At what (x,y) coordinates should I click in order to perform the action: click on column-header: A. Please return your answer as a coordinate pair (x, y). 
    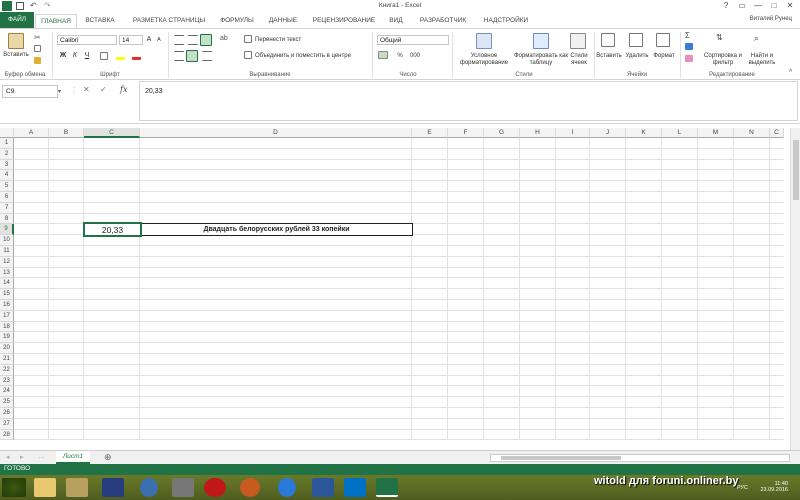
    Looking at the image, I should click on (31, 133).